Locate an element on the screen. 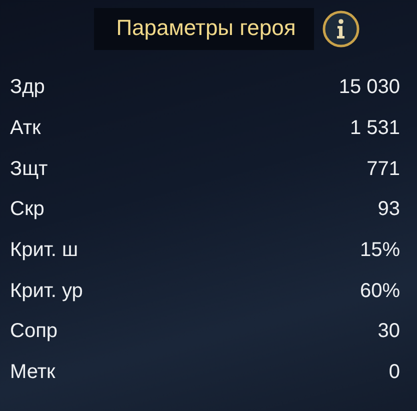 The width and height of the screenshot is (417, 411). stat-value: 30 is located at coordinates (389, 331).